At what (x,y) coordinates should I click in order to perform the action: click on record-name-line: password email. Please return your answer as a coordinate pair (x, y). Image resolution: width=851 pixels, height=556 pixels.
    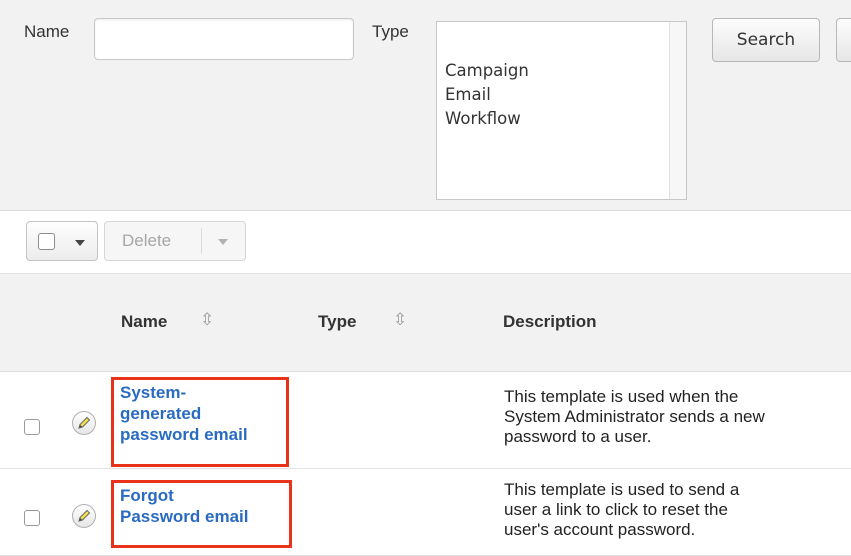
    Looking at the image, I should click on (200, 434).